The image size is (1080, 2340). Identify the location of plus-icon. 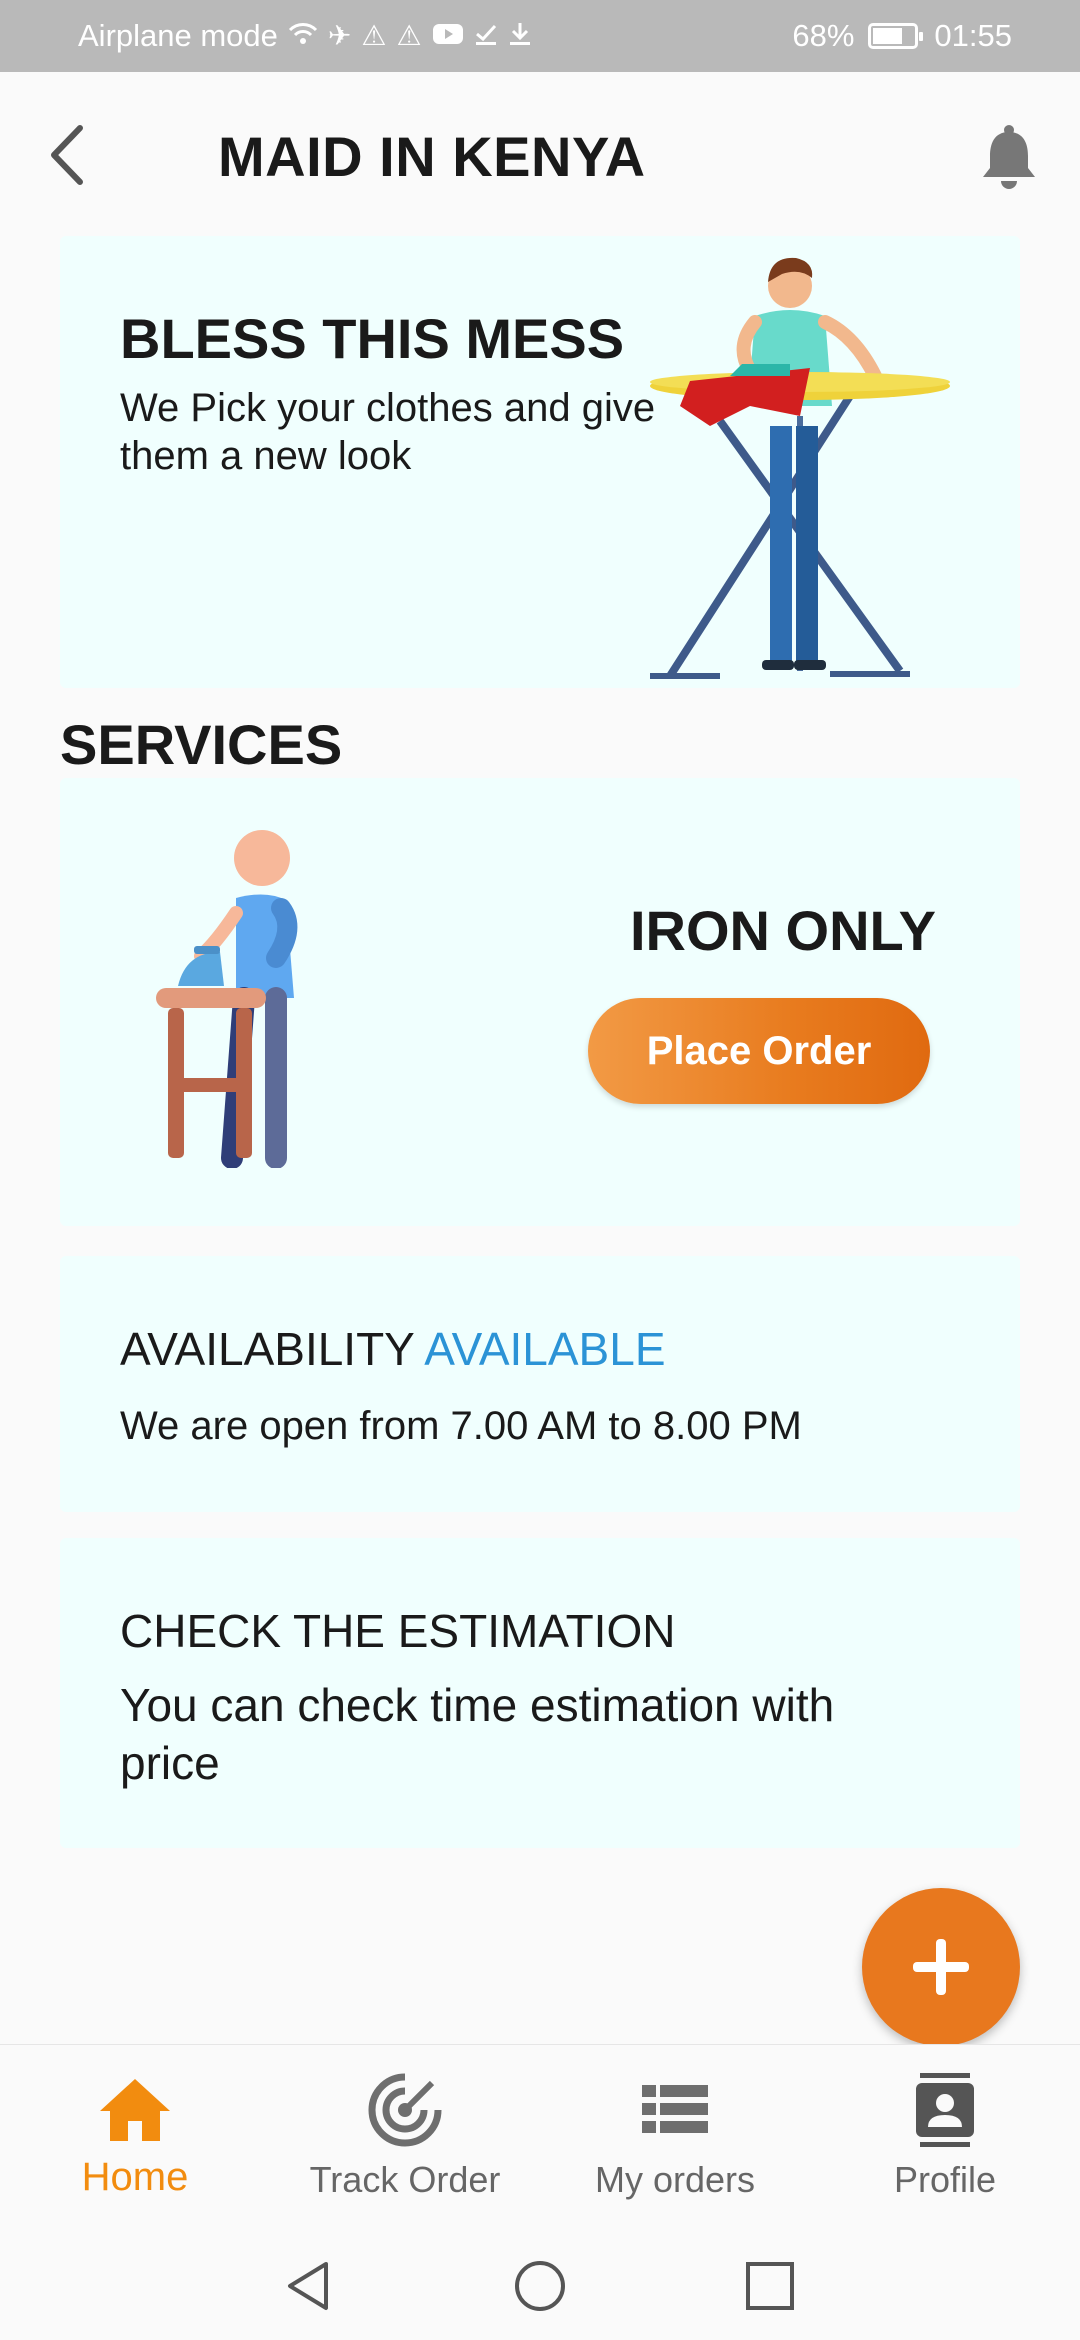
(941, 1967).